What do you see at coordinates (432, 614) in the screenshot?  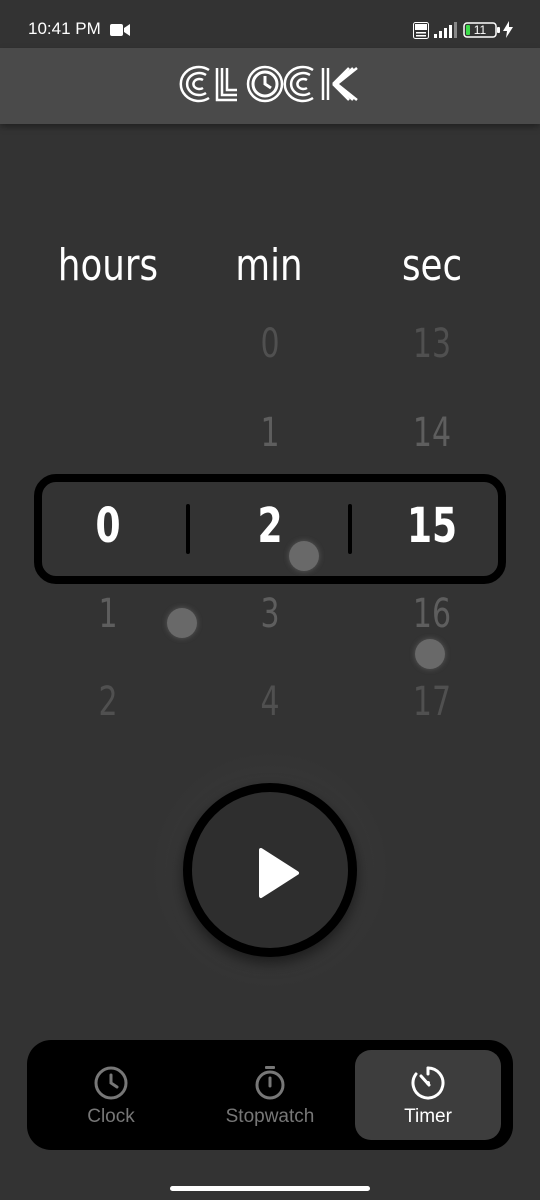 I see `seconds-value-below-1: 16` at bounding box center [432, 614].